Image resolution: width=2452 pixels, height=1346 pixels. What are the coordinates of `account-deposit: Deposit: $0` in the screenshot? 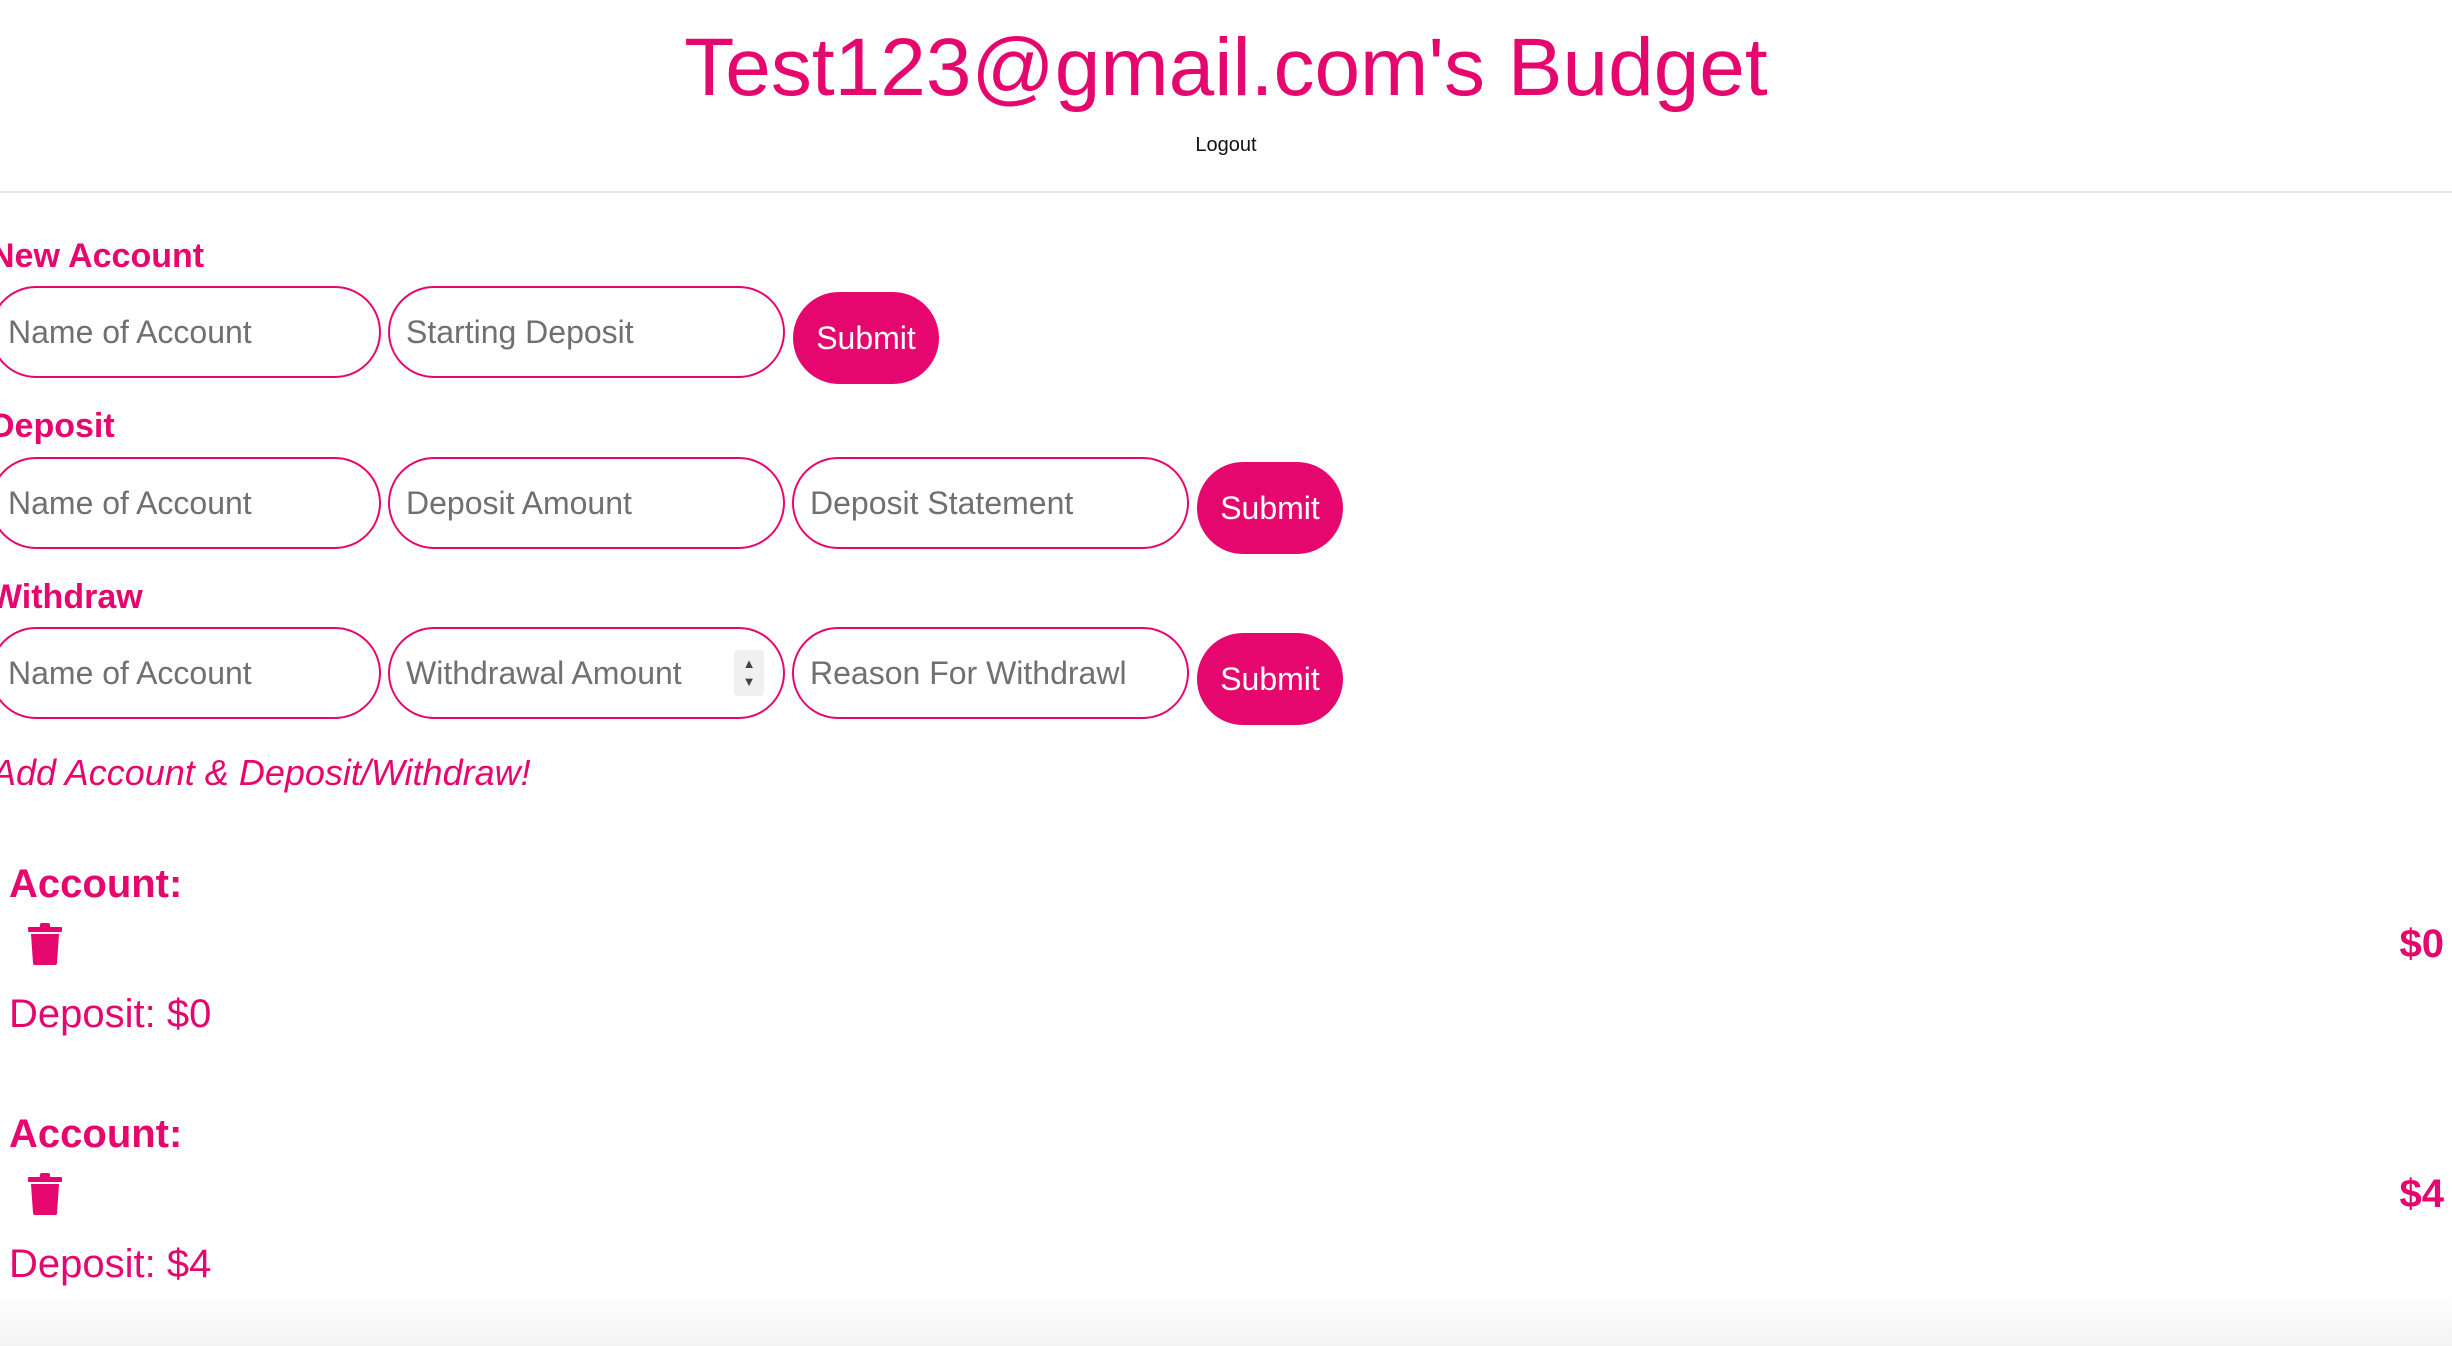 It's located at (110, 1014).